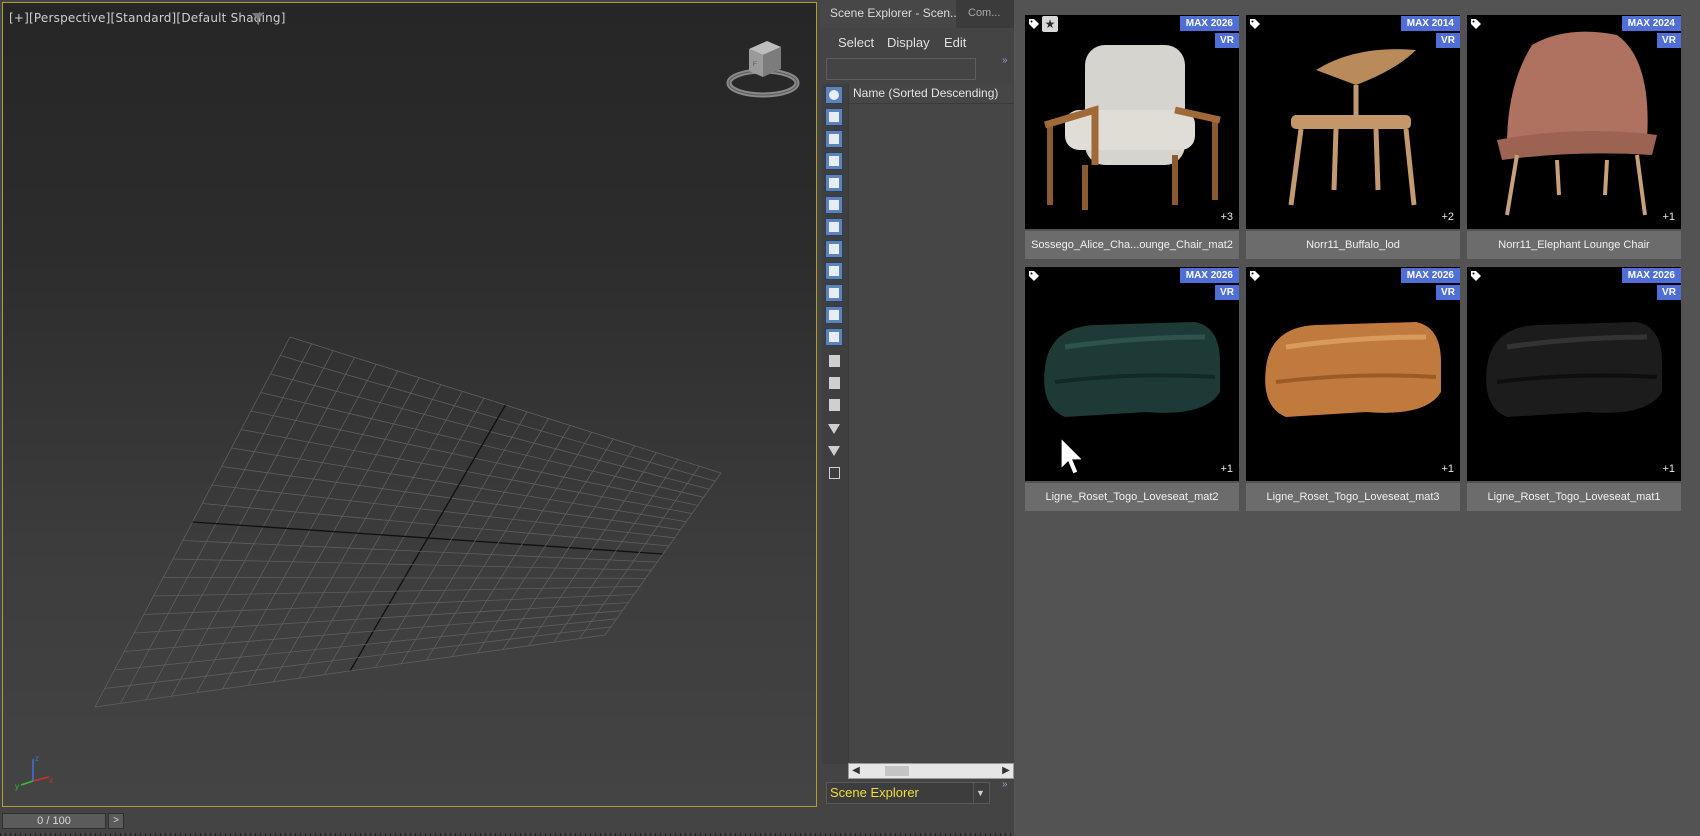 Image resolution: width=1700 pixels, height=836 pixels. What do you see at coordinates (901, 69) in the screenshot?
I see `explorer-search-input` at bounding box center [901, 69].